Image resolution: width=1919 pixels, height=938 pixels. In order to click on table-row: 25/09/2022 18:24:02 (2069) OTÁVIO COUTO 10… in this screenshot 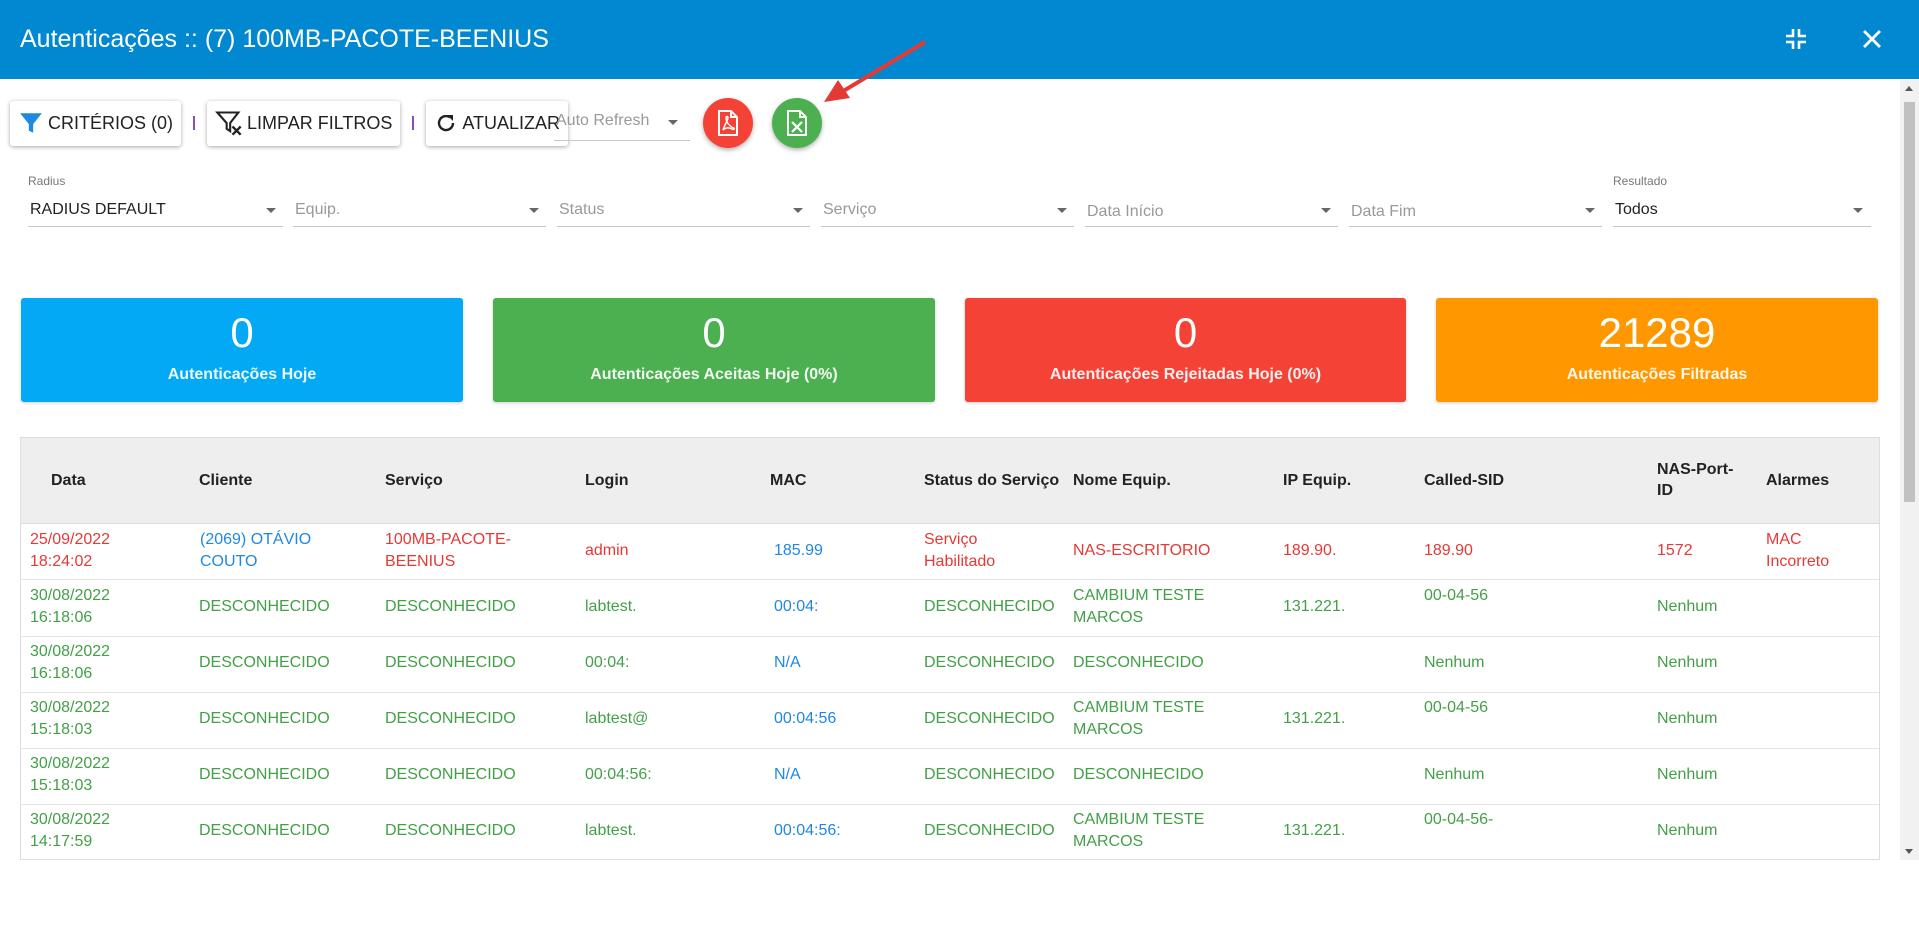, I will do `click(950, 552)`.